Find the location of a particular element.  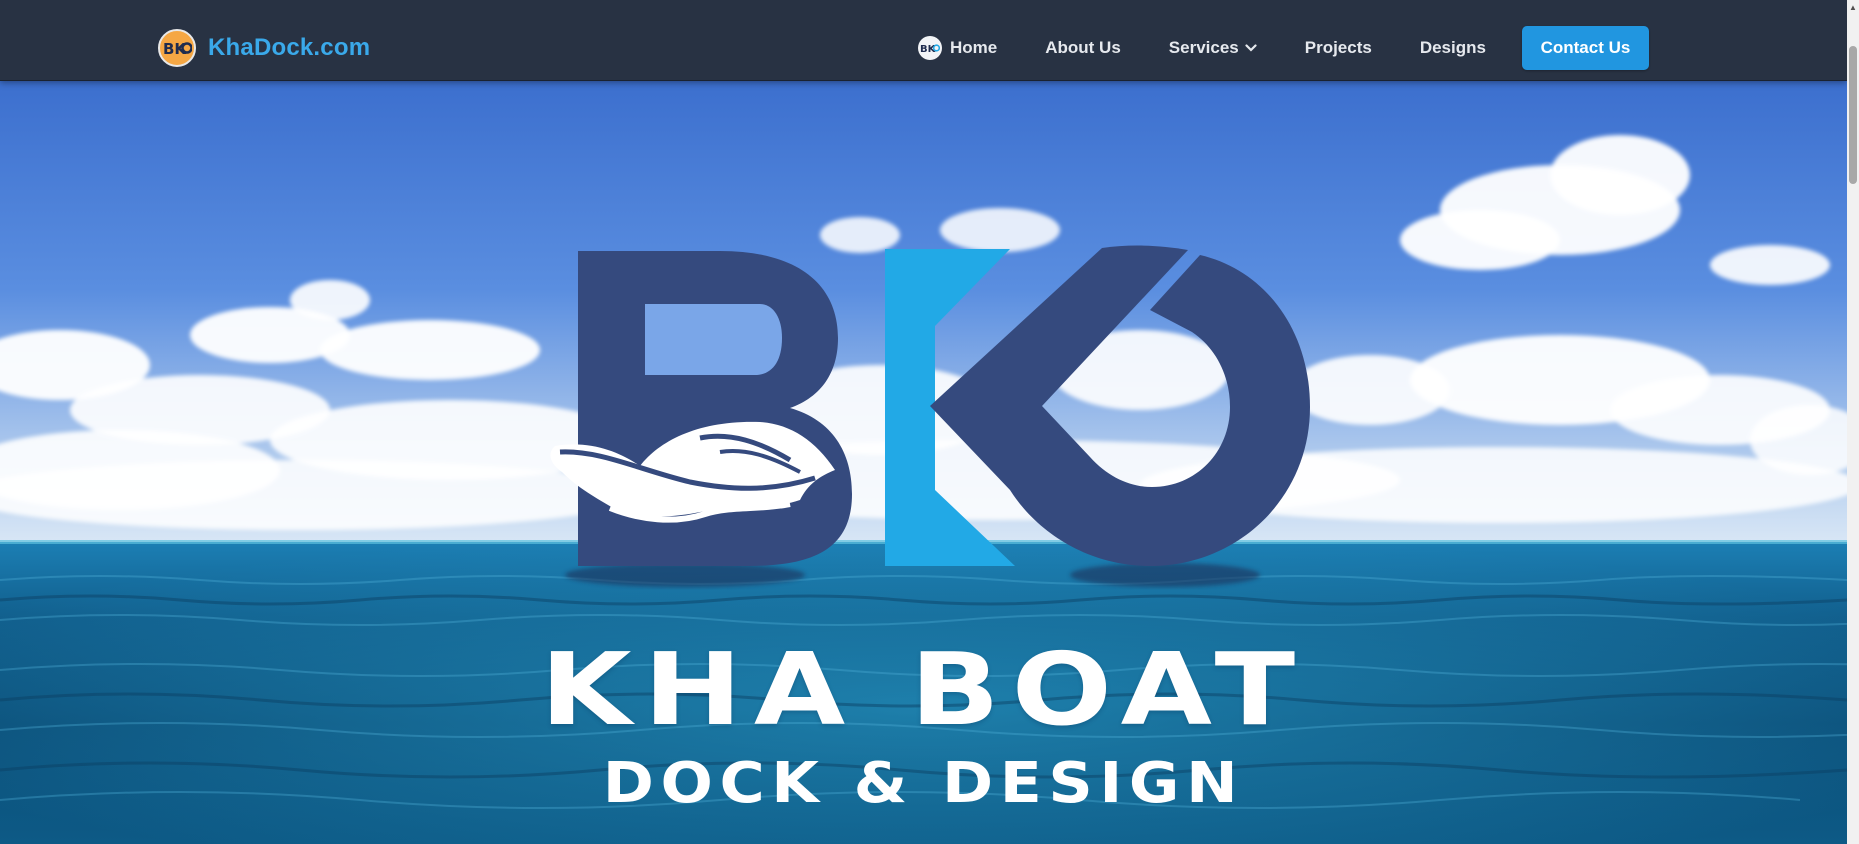

nav-designs-link: Designs is located at coordinates (1453, 48).